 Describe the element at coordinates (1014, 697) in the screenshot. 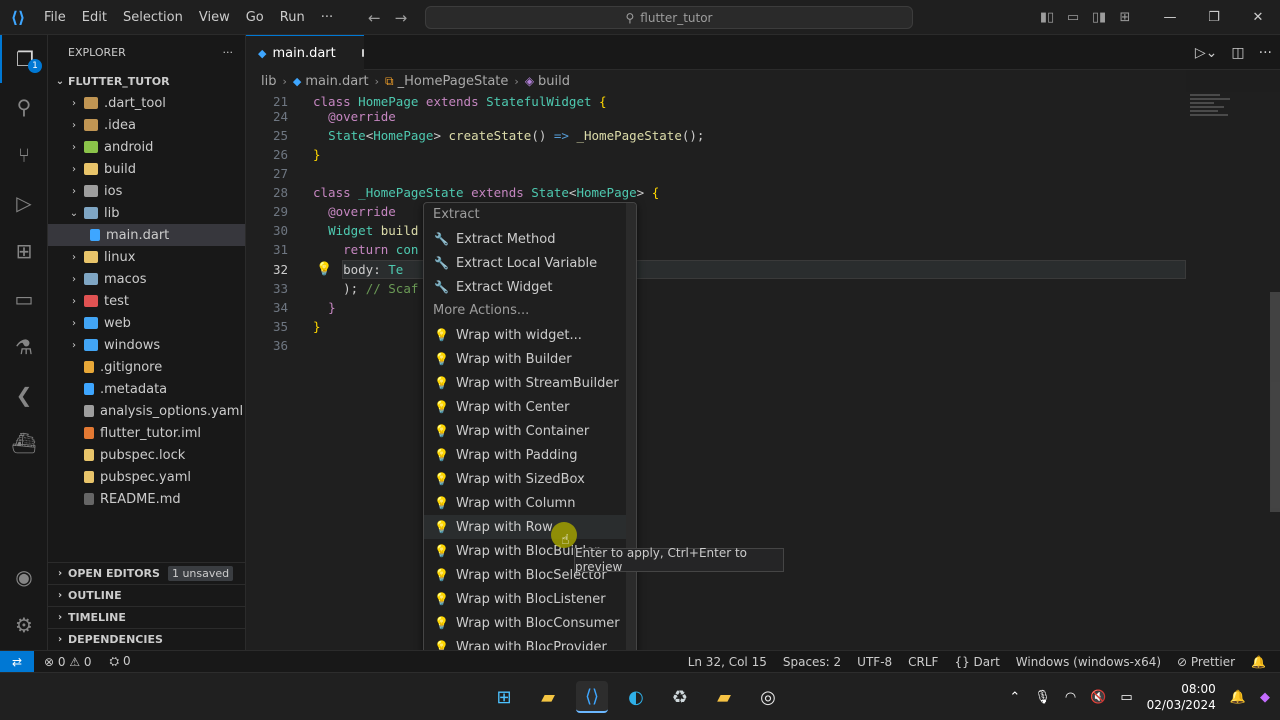

I see `tray-chevron-up-icon: ⌃` at that location.